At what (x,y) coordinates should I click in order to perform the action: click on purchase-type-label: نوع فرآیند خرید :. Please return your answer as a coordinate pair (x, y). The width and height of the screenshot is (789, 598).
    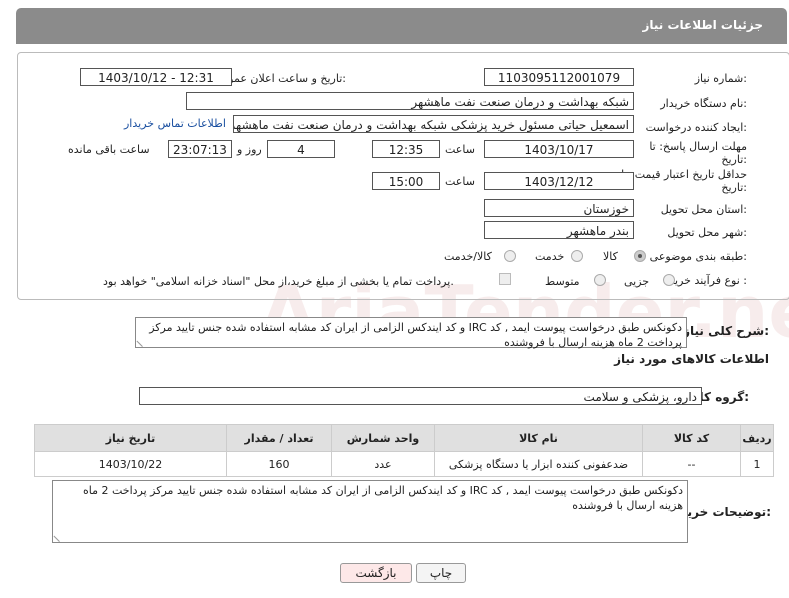
    Looking at the image, I should click on (708, 280).